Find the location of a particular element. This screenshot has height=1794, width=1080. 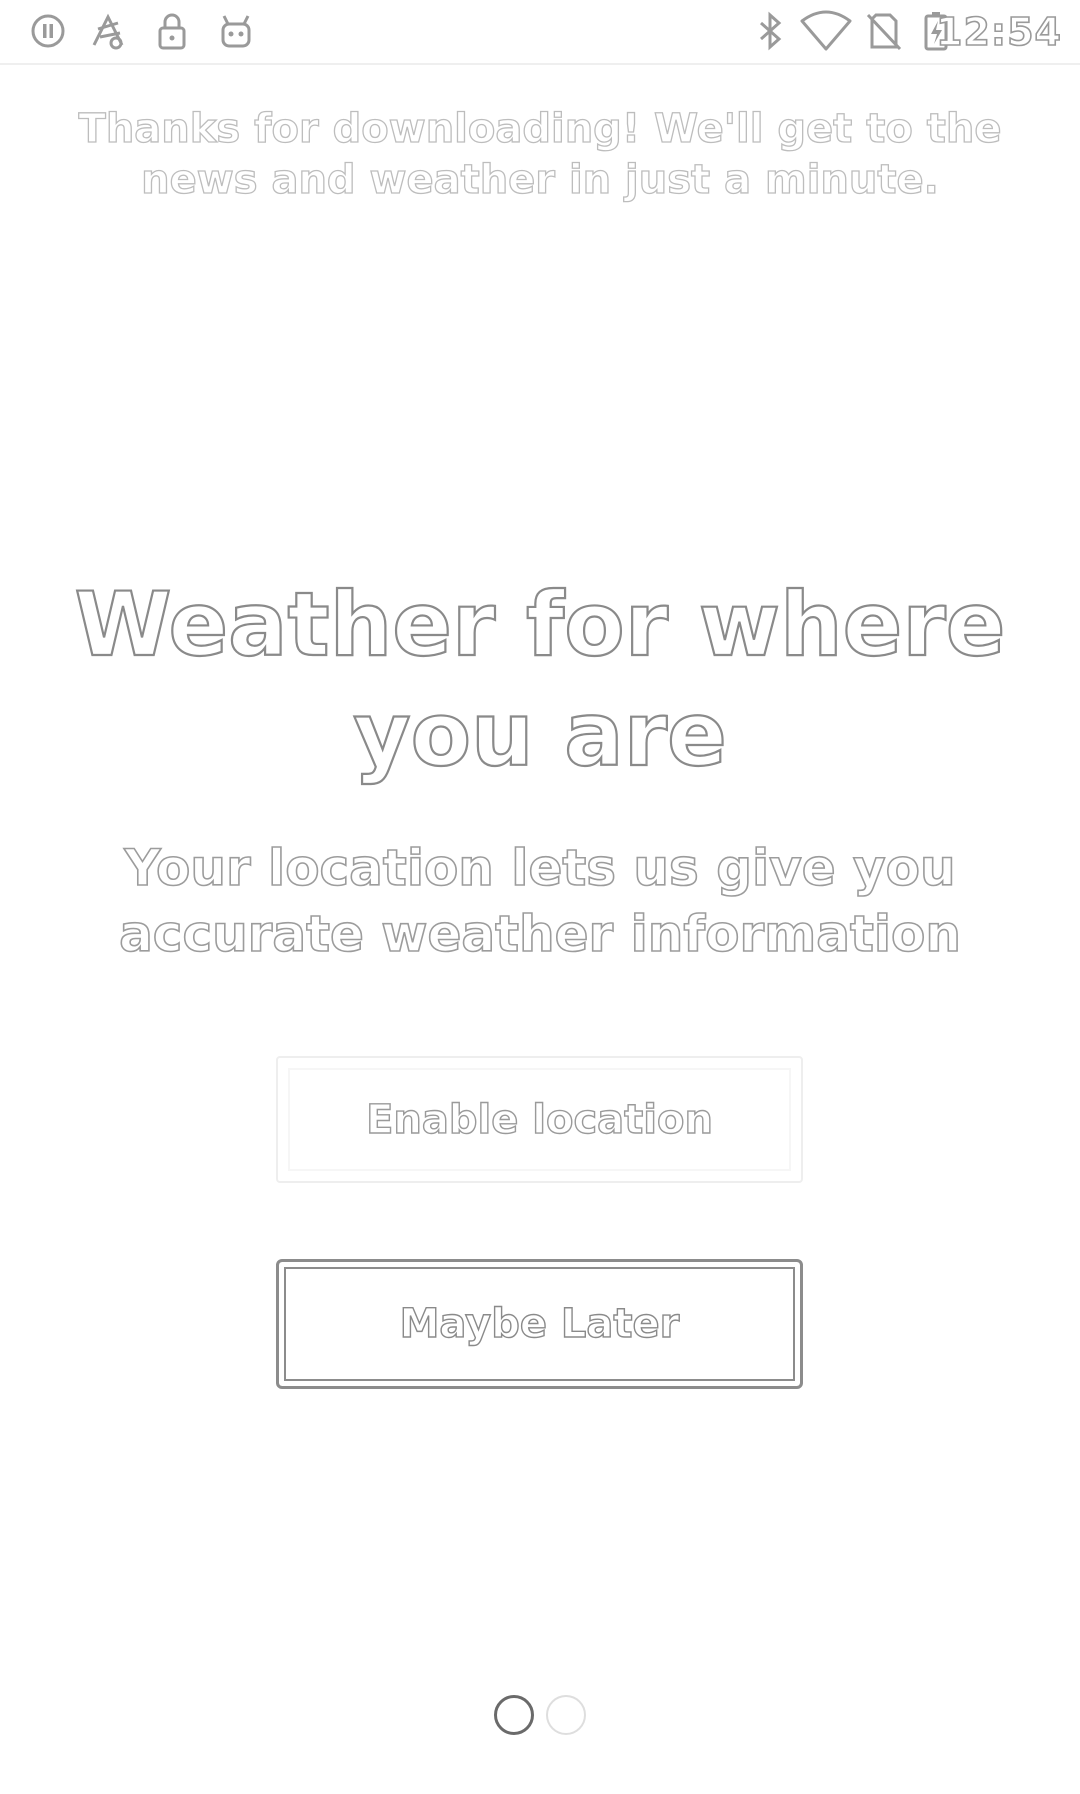

maybe-later-label: Maybe Later is located at coordinates (539, 1323).